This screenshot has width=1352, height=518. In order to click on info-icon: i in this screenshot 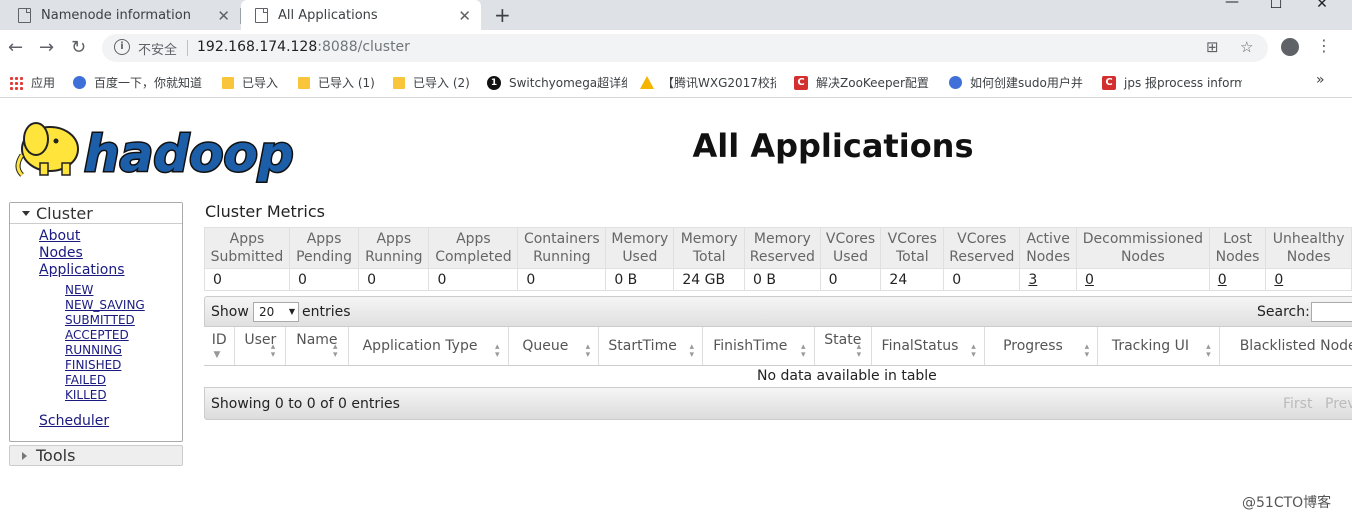, I will do `click(122, 47)`.